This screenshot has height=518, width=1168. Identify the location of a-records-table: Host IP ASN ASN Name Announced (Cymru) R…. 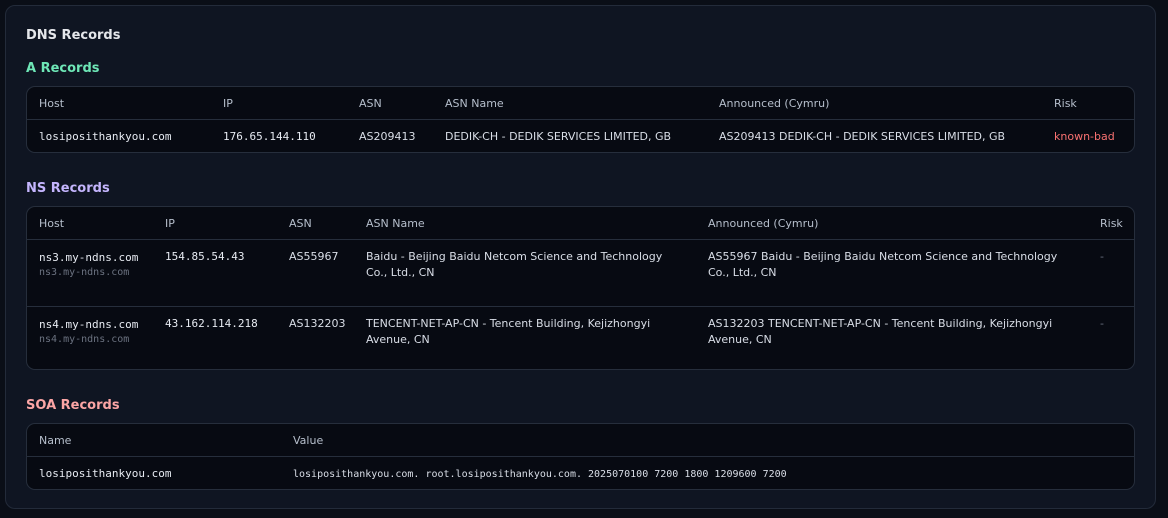
(580, 119).